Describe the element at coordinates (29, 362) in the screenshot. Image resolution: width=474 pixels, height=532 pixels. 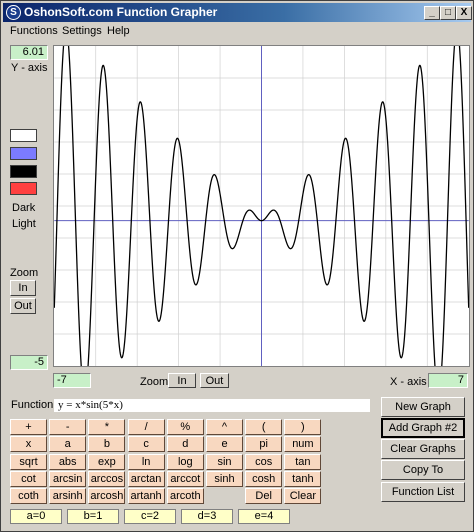
I see `y-min-field: -5` at that location.